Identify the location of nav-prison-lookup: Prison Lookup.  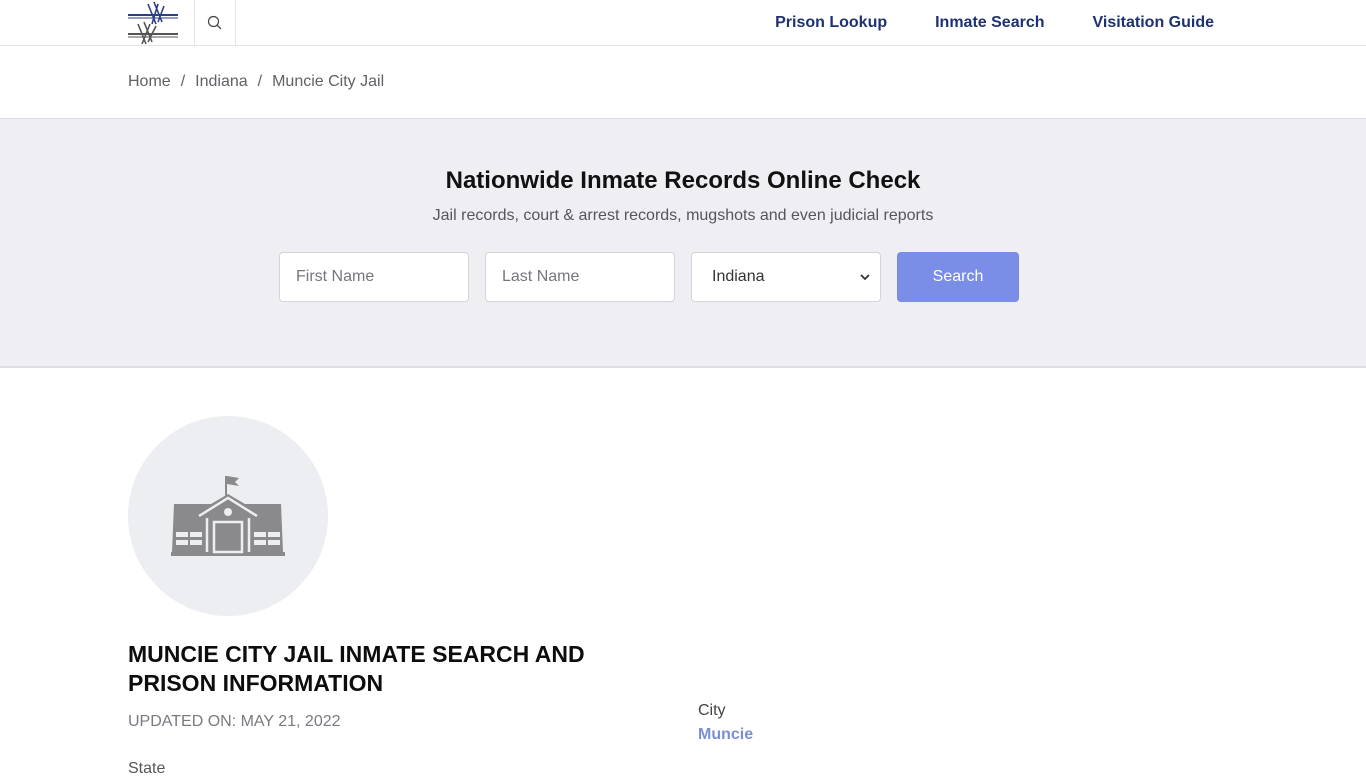
(831, 23).